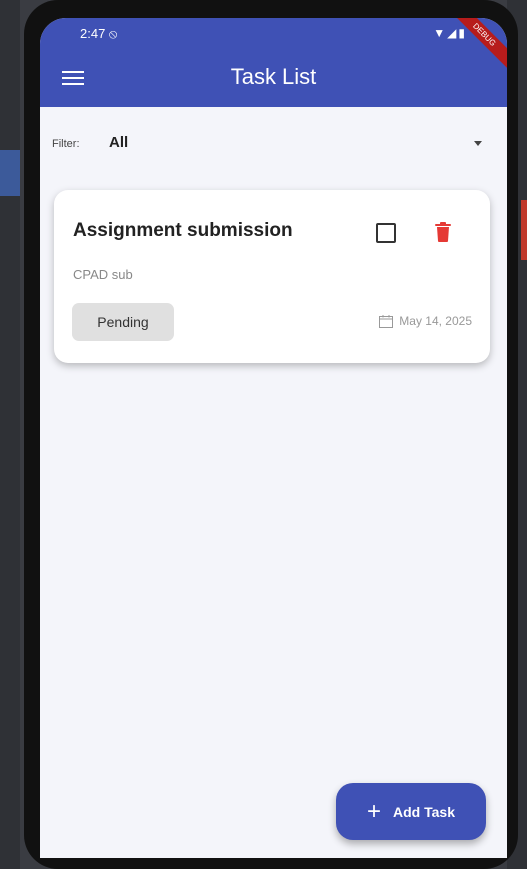 This screenshot has height=869, width=527. Describe the element at coordinates (272, 145) in the screenshot. I see `filter-dropdown: Filter: All` at that location.